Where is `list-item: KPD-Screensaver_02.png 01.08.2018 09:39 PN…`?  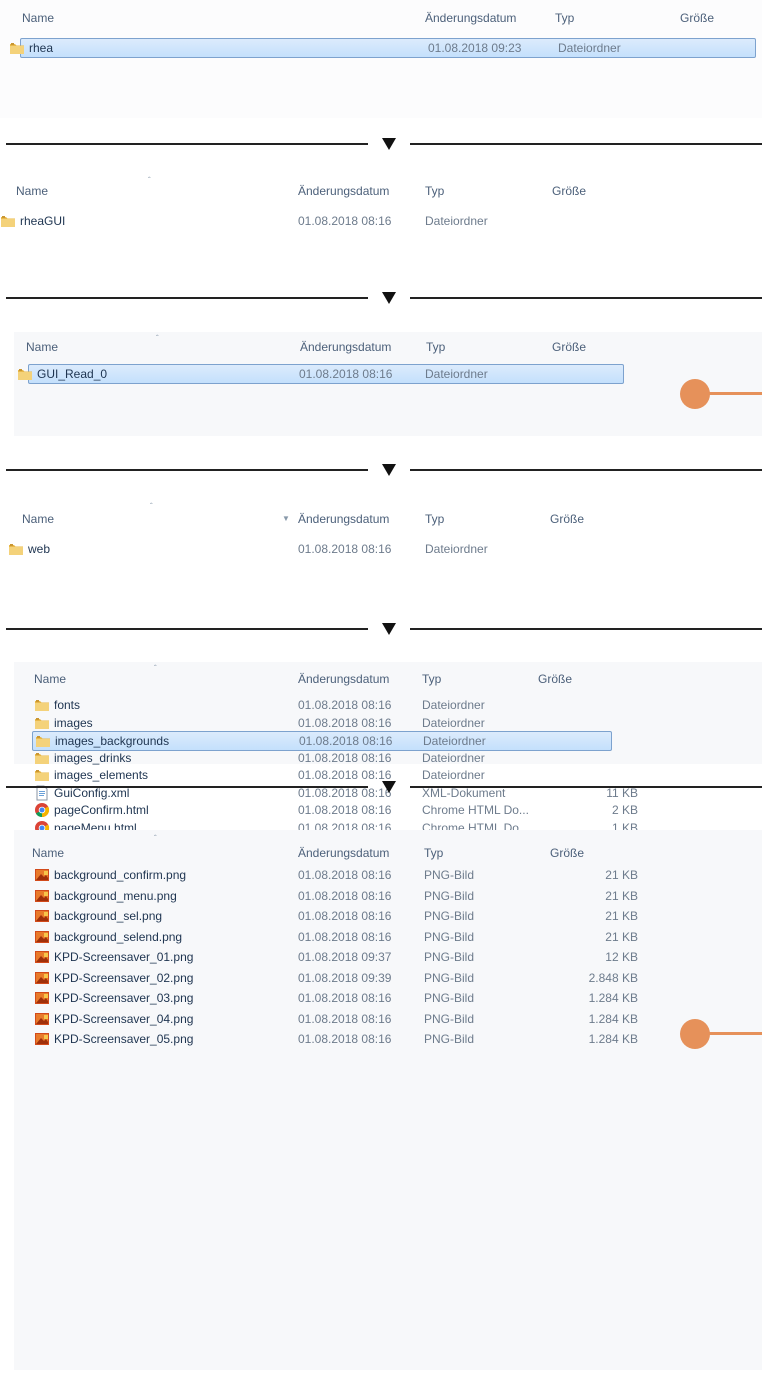
list-item: KPD-Screensaver_02.png 01.08.2018 09:39 PN… is located at coordinates (335, 978).